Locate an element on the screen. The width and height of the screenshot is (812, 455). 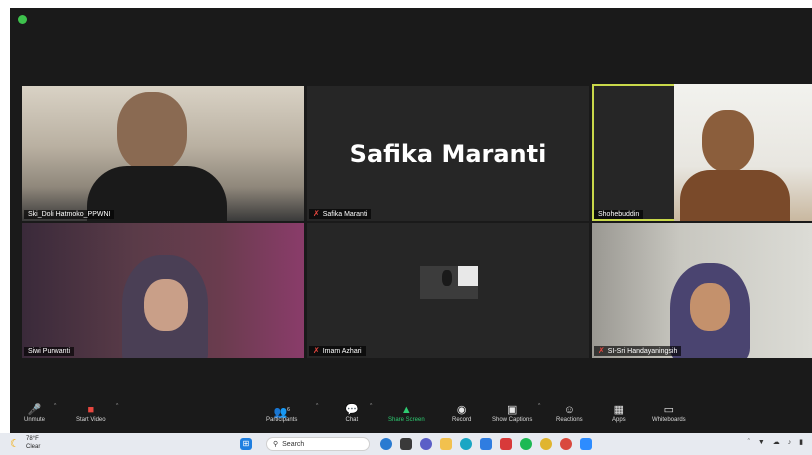
captions-options-chevron-icon: ˆ is located at coordinates (539, 407).